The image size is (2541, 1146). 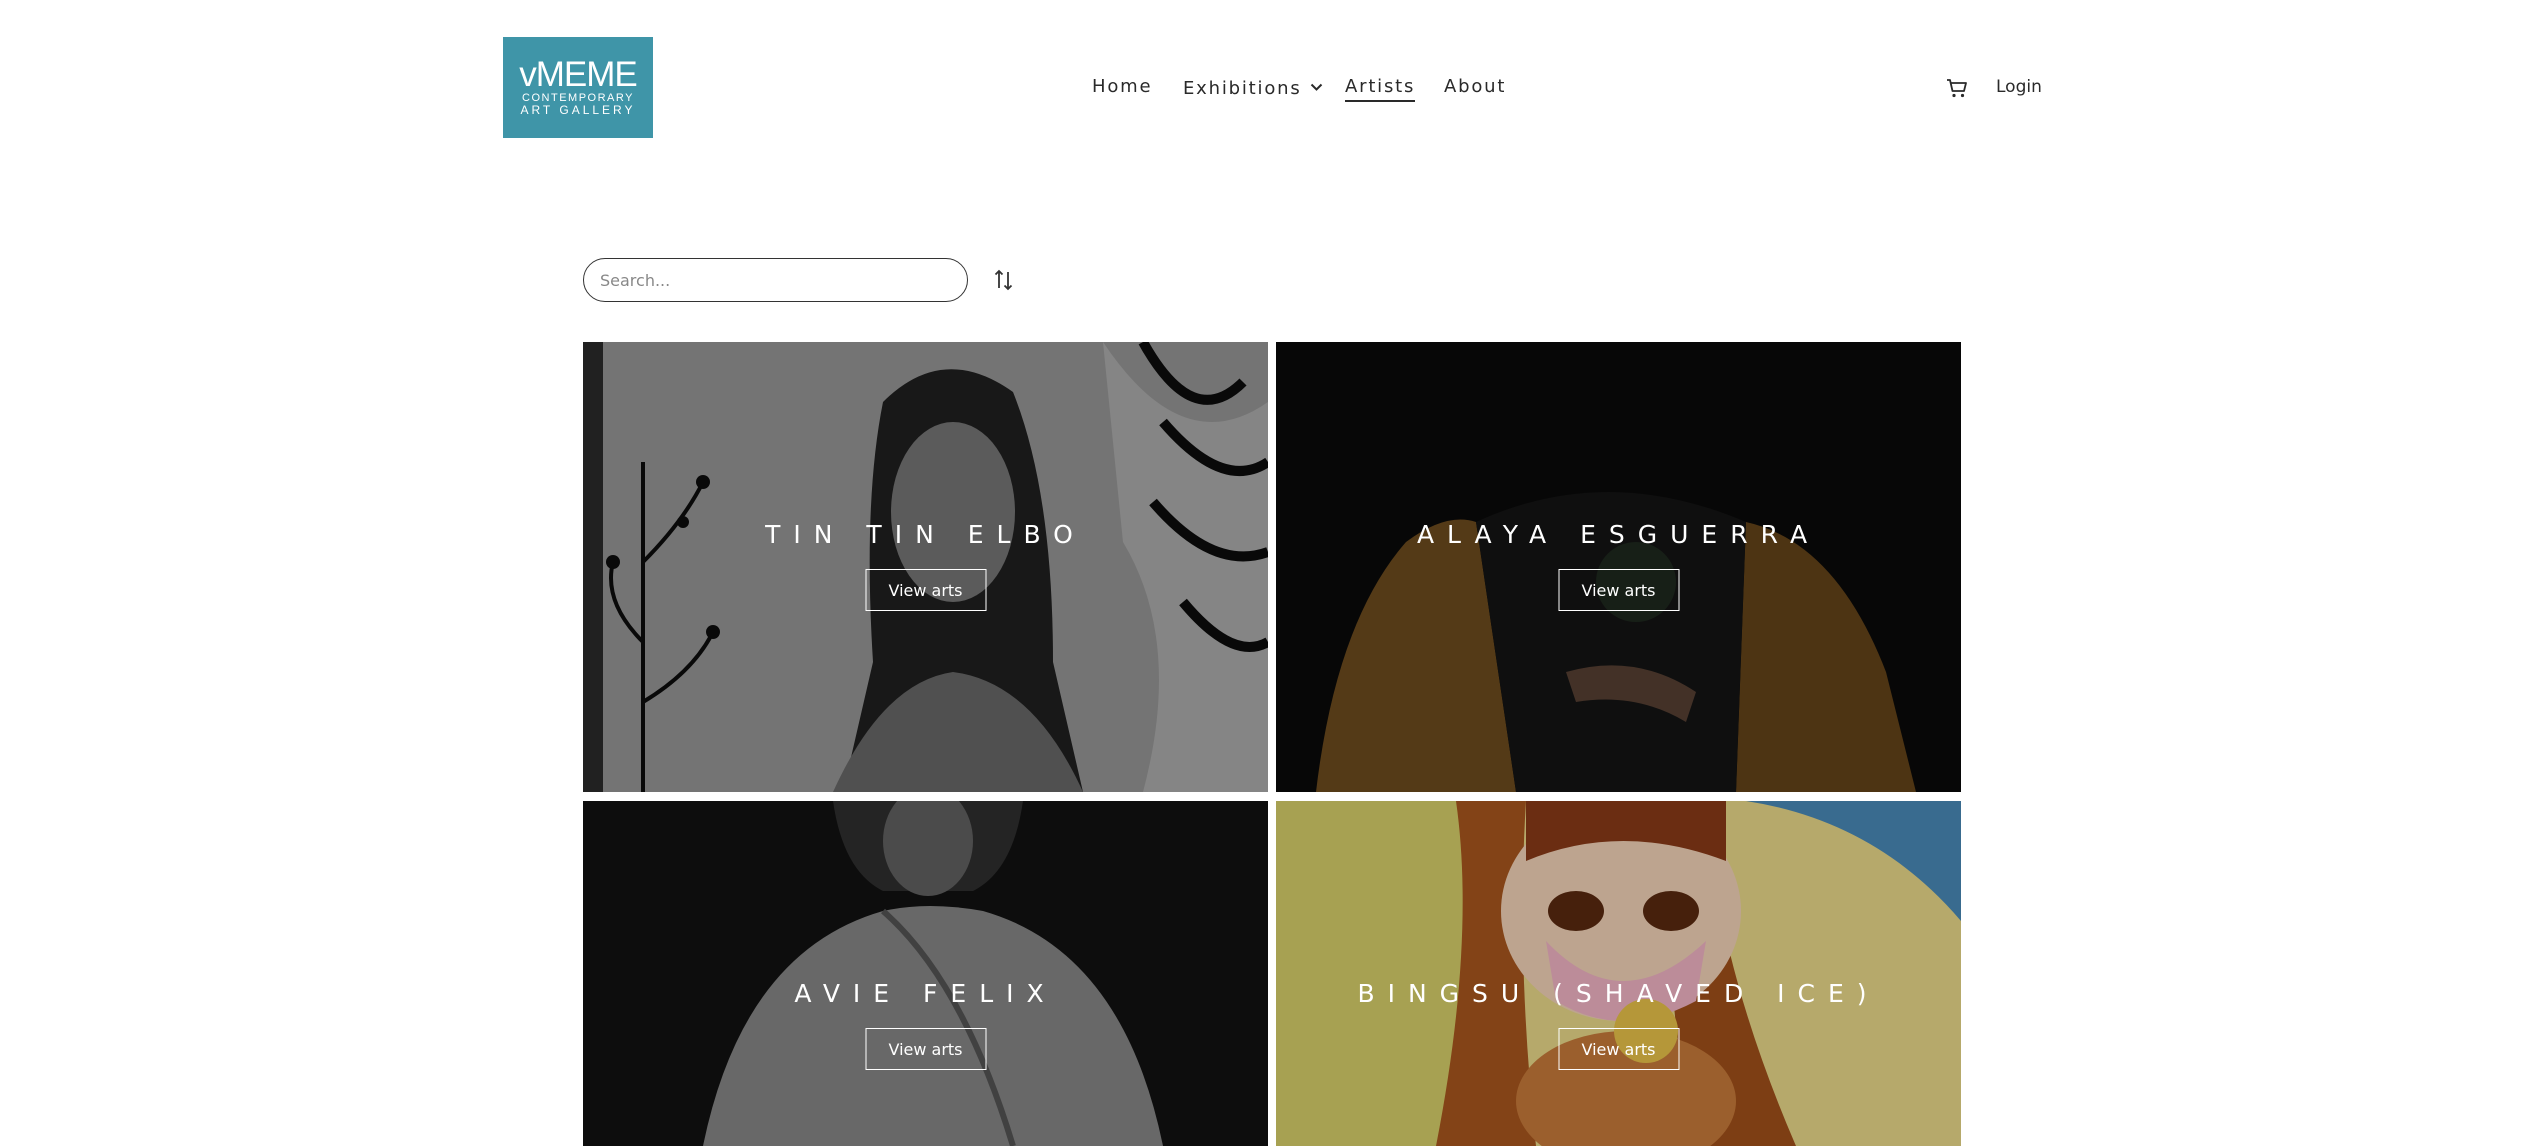 I want to click on artist-card: AVIE FELIX View arts, so click(x=925, y=973).